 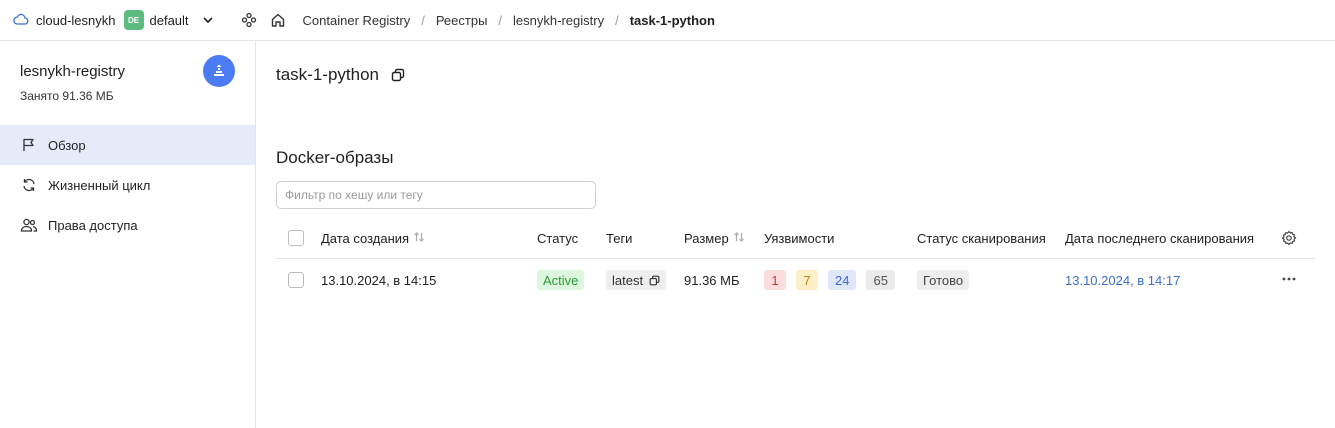 I want to click on status-cell: Active, so click(x=561, y=280).